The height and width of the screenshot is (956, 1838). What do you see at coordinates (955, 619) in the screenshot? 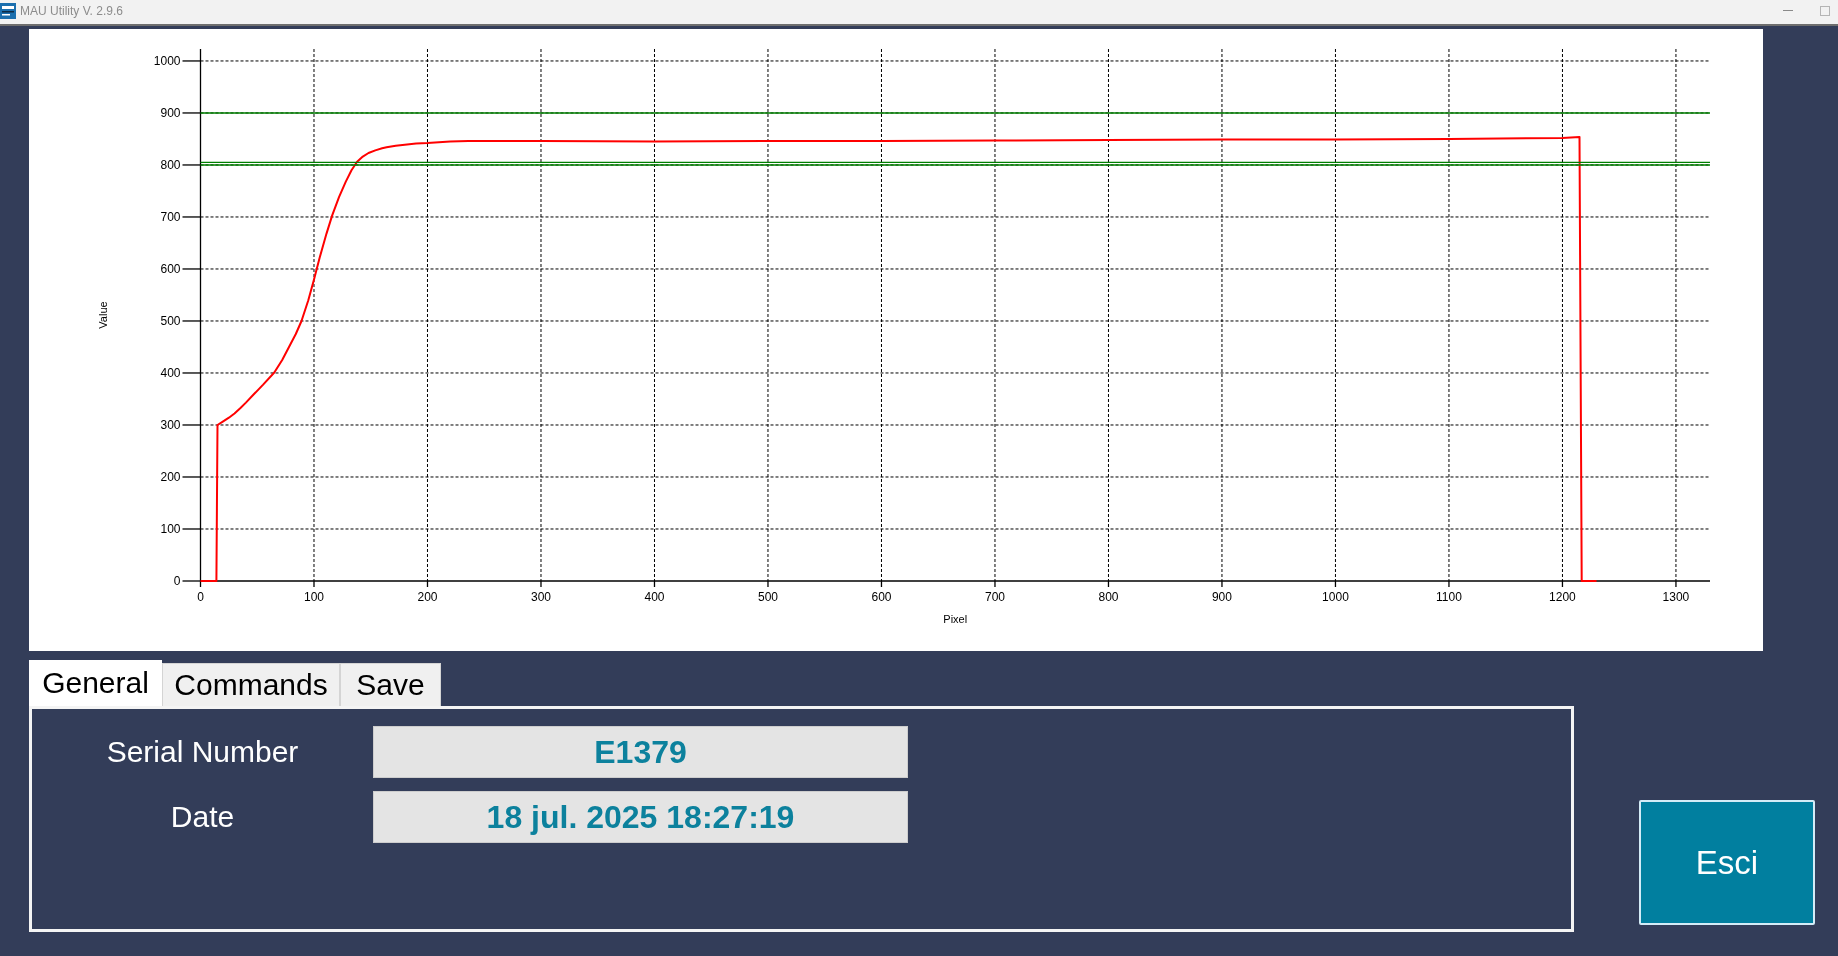
I see `axis-title: Pixel` at bounding box center [955, 619].